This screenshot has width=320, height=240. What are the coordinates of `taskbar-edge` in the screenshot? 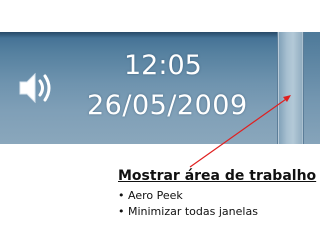 It's located at (312, 88).